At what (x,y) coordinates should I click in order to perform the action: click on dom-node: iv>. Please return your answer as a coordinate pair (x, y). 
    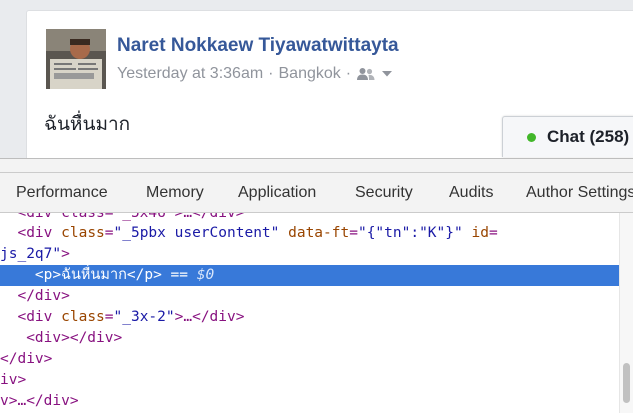
    Looking at the image, I should click on (13, 380).